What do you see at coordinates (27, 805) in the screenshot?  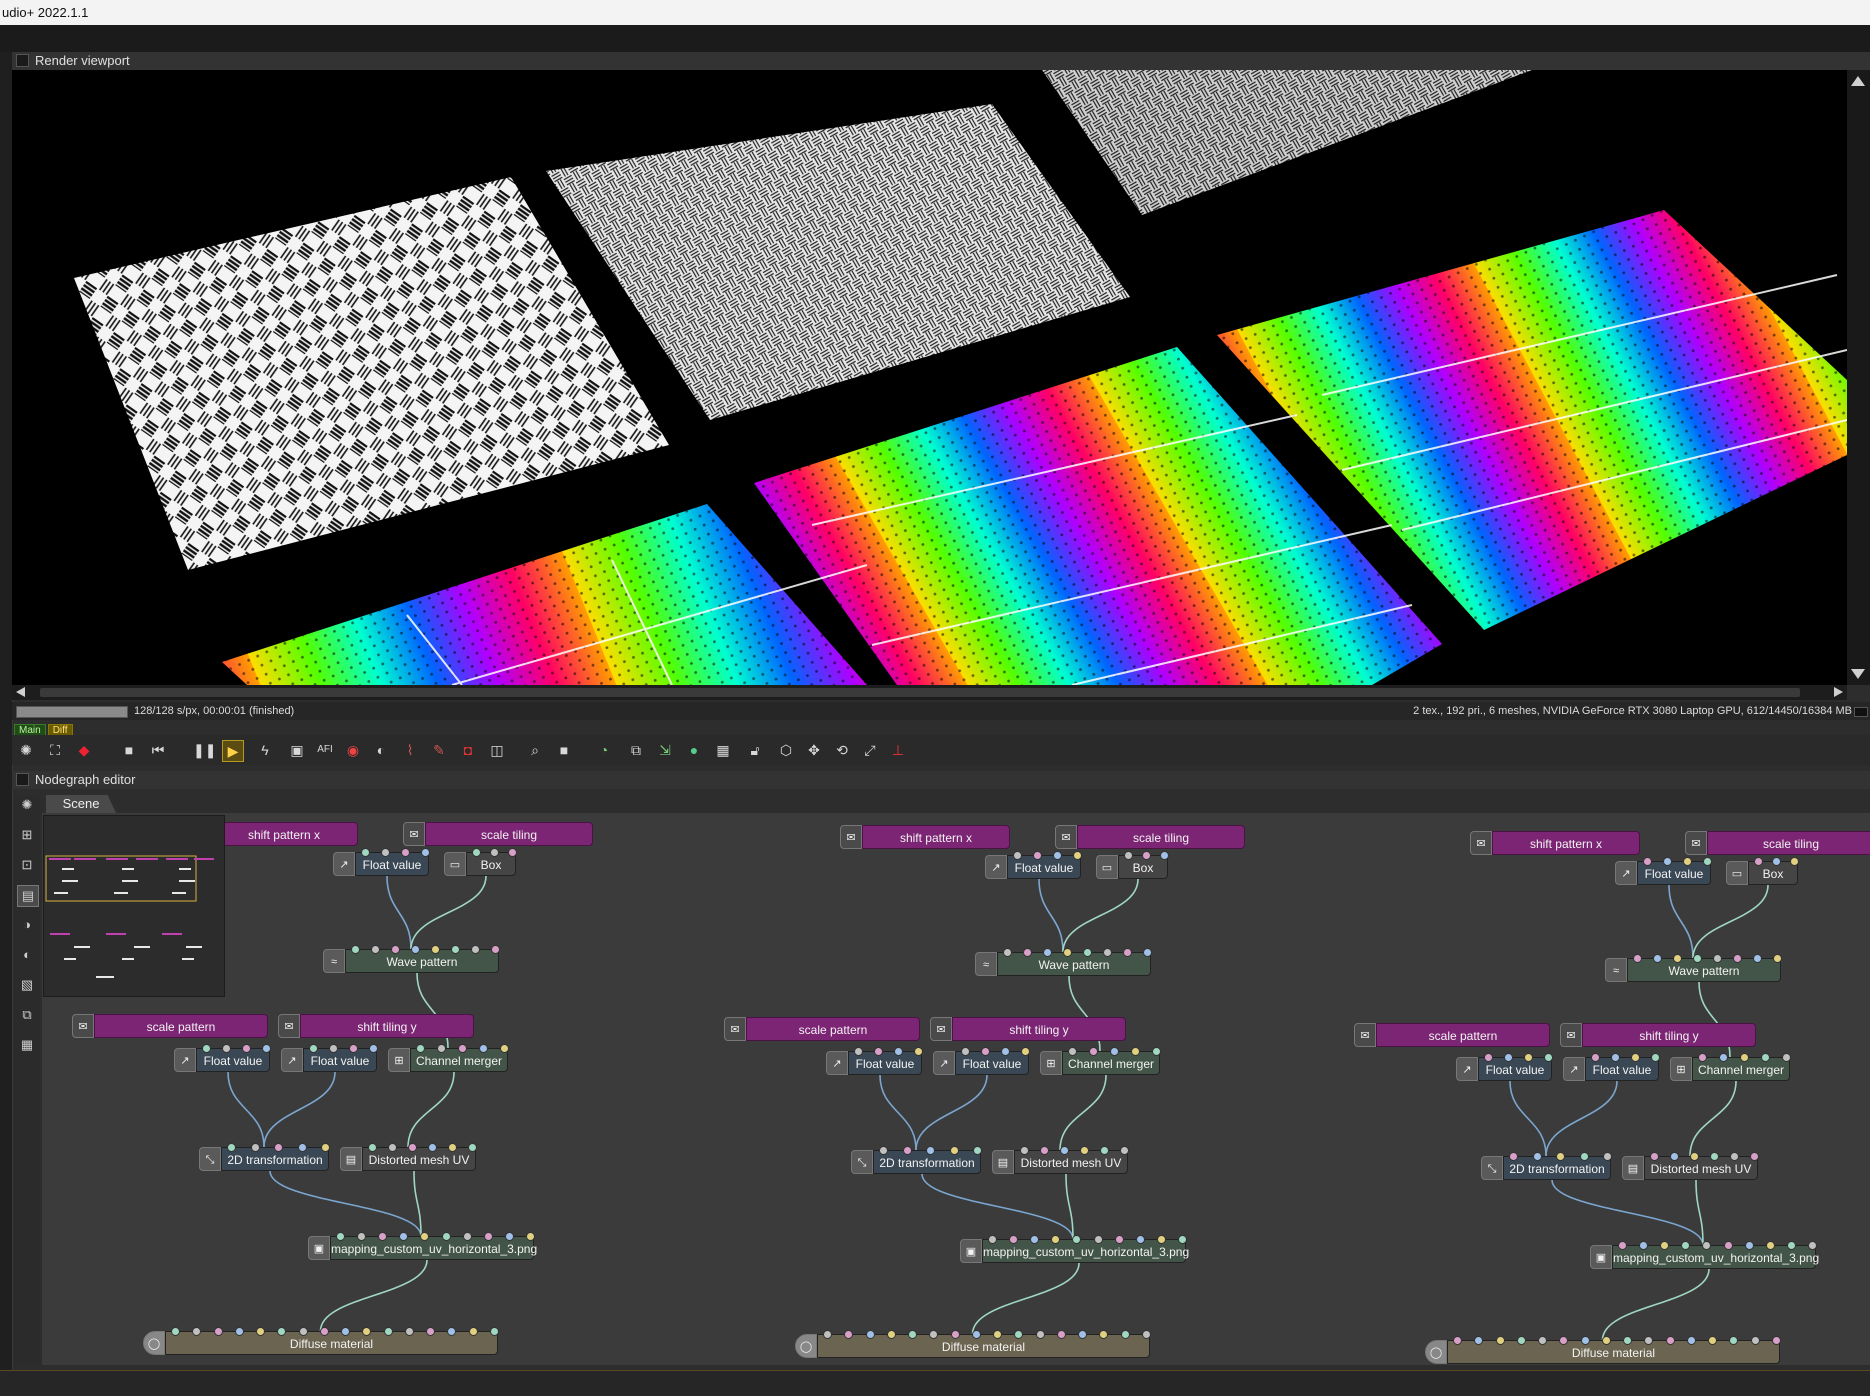 I see `graph-settings-icon: ✺` at bounding box center [27, 805].